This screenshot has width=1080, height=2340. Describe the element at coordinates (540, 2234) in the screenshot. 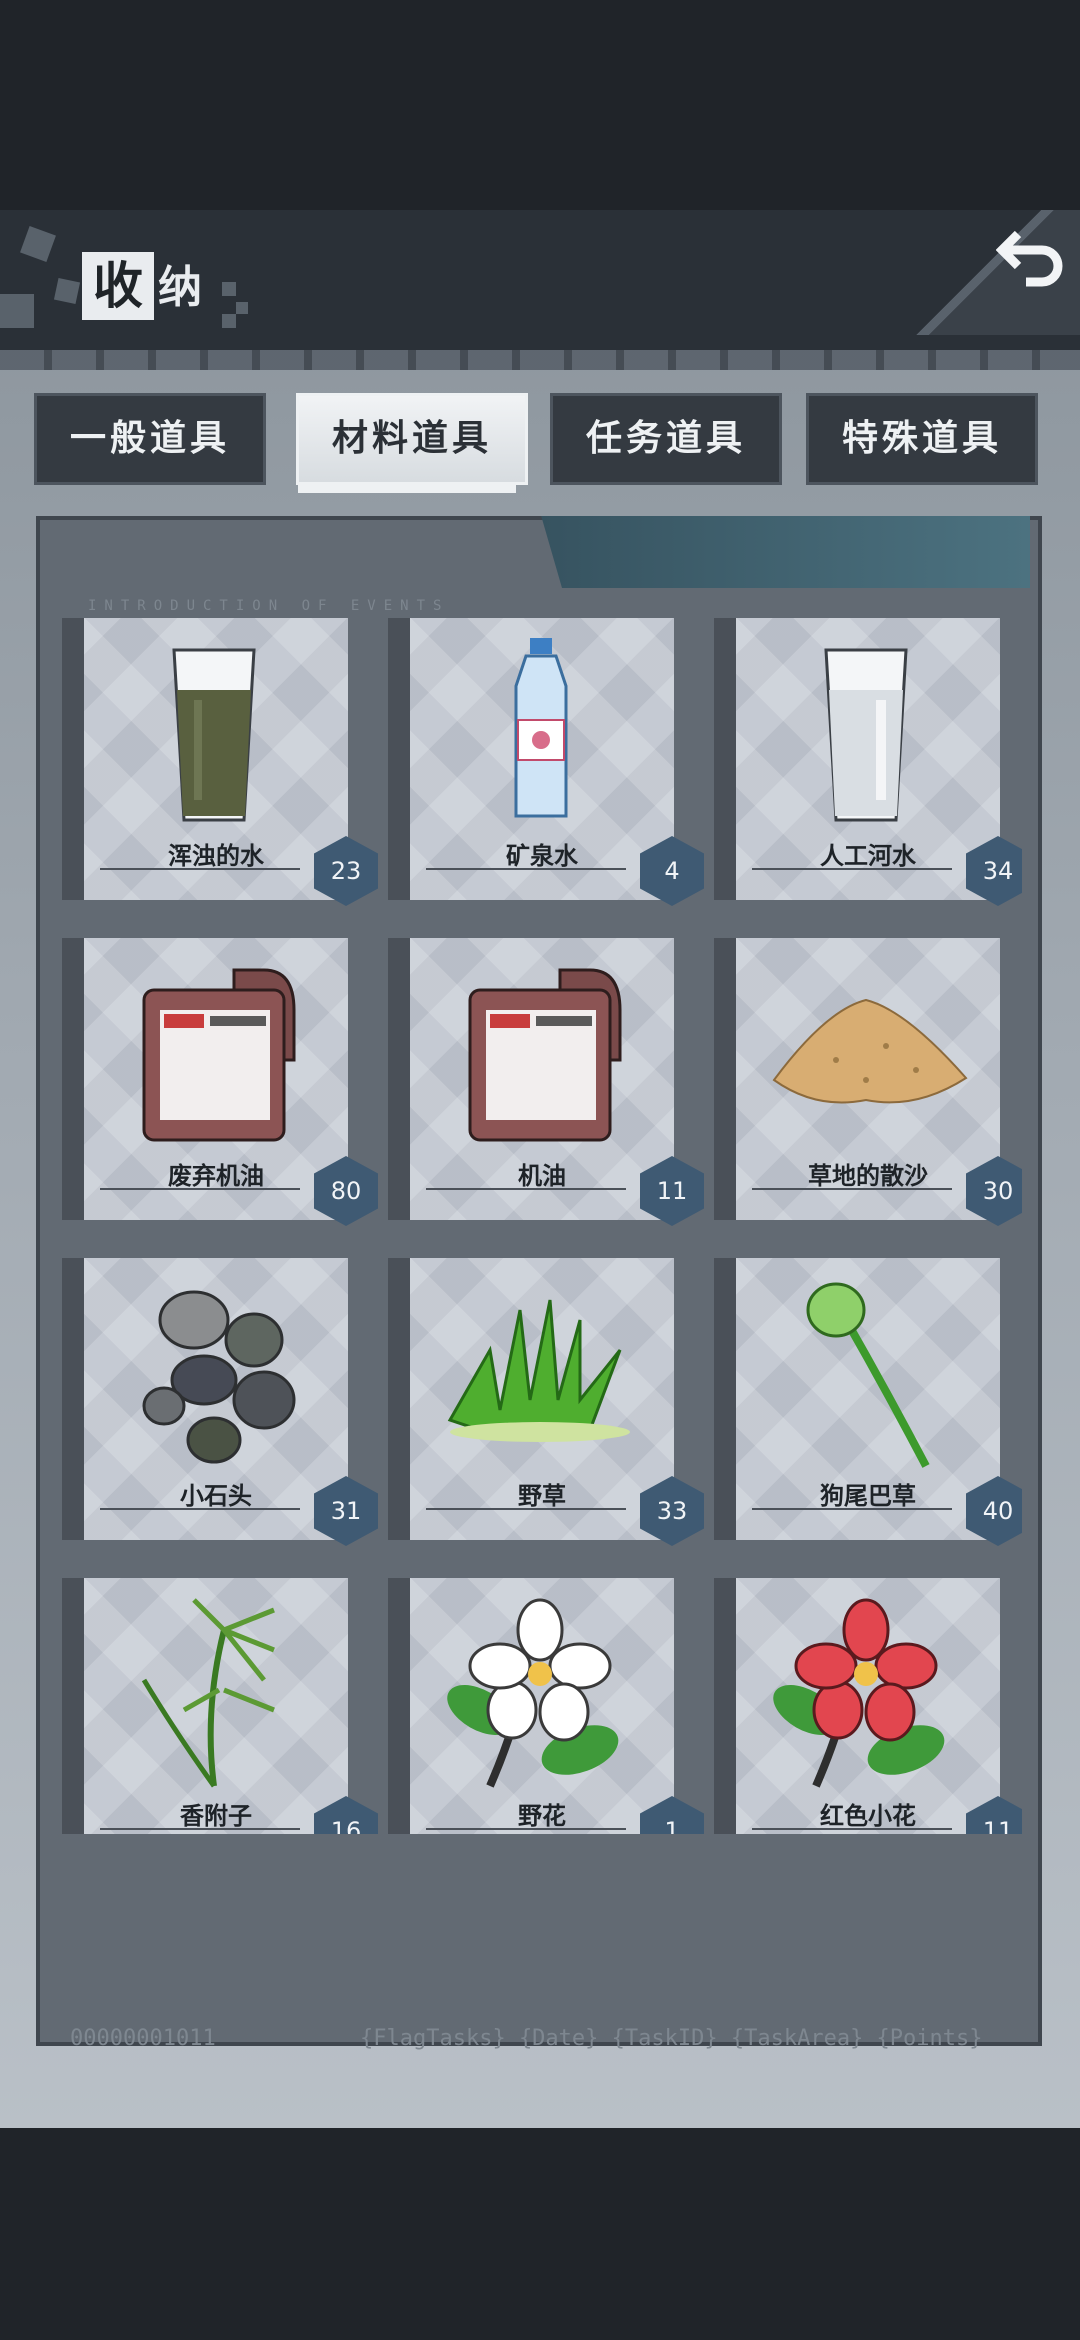

I see `letterbox-bottom` at that location.